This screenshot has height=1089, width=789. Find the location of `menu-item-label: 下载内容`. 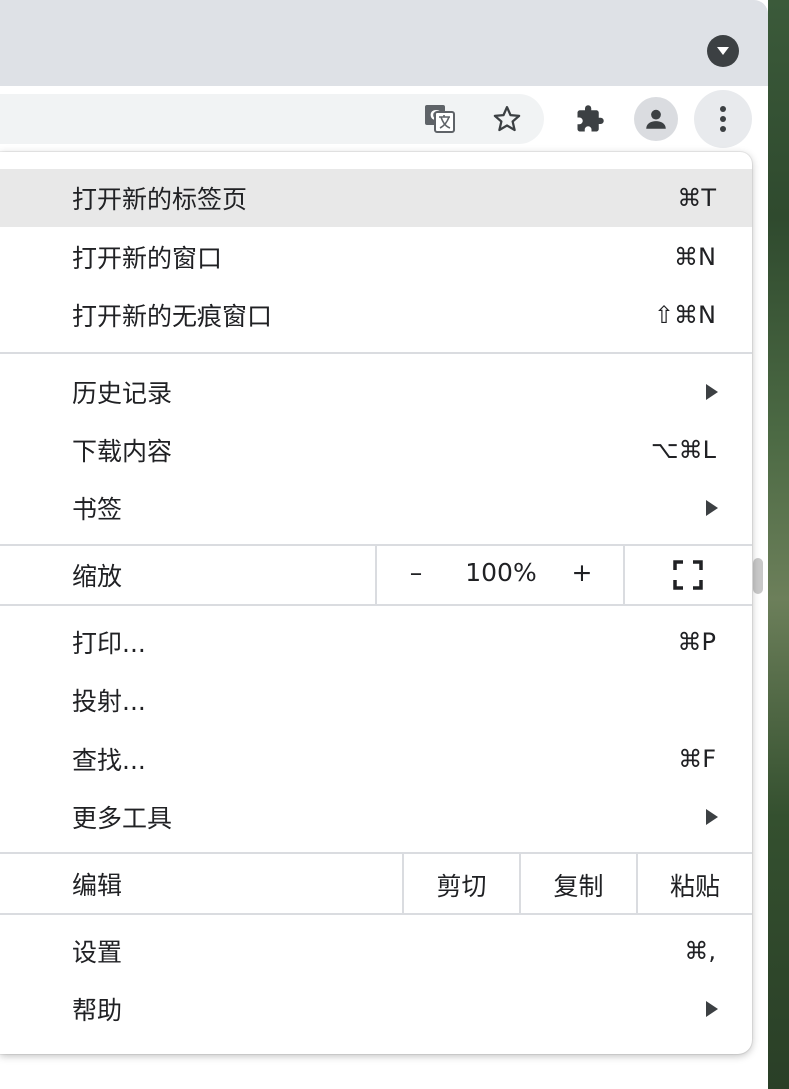

menu-item-label: 下载内容 is located at coordinates (122, 451).